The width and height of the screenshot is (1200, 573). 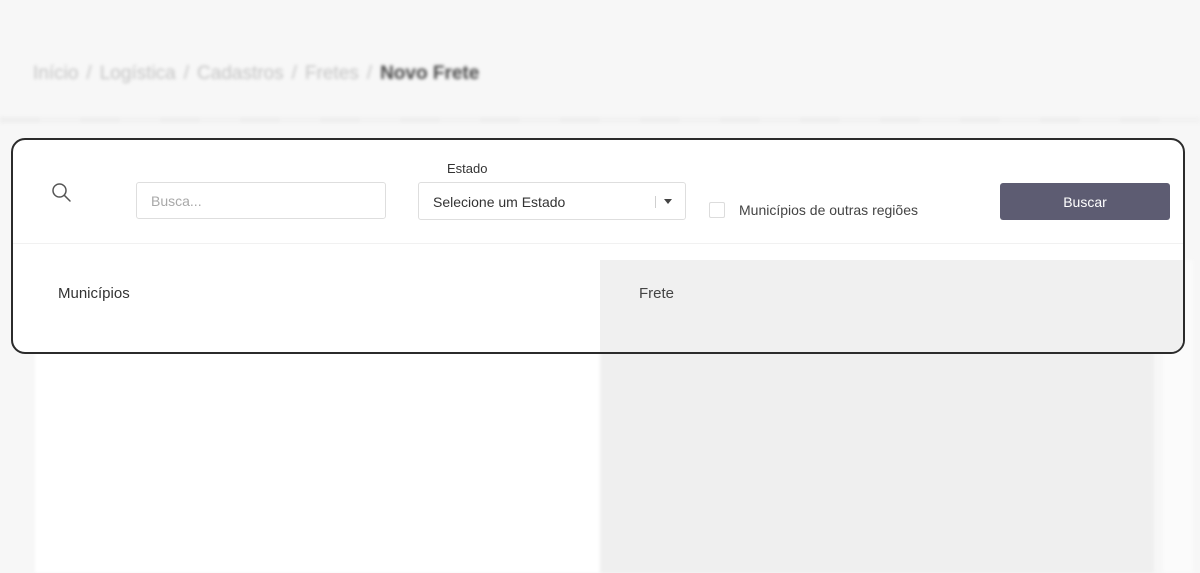 What do you see at coordinates (668, 201) in the screenshot?
I see `chevron-down-icon` at bounding box center [668, 201].